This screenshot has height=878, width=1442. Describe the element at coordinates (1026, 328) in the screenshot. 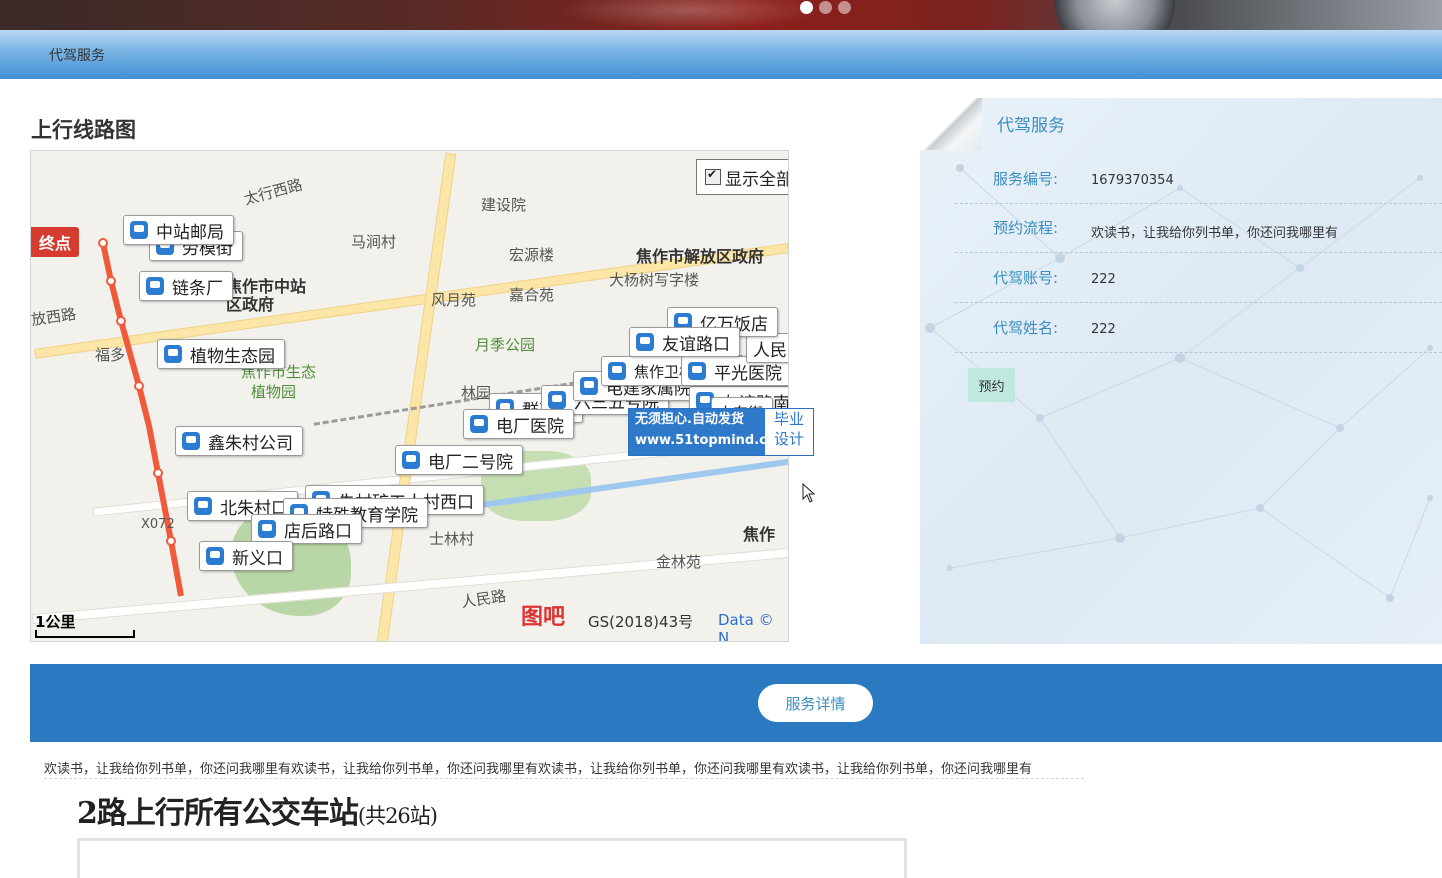

I see `field-label: 代驾姓名:` at that location.